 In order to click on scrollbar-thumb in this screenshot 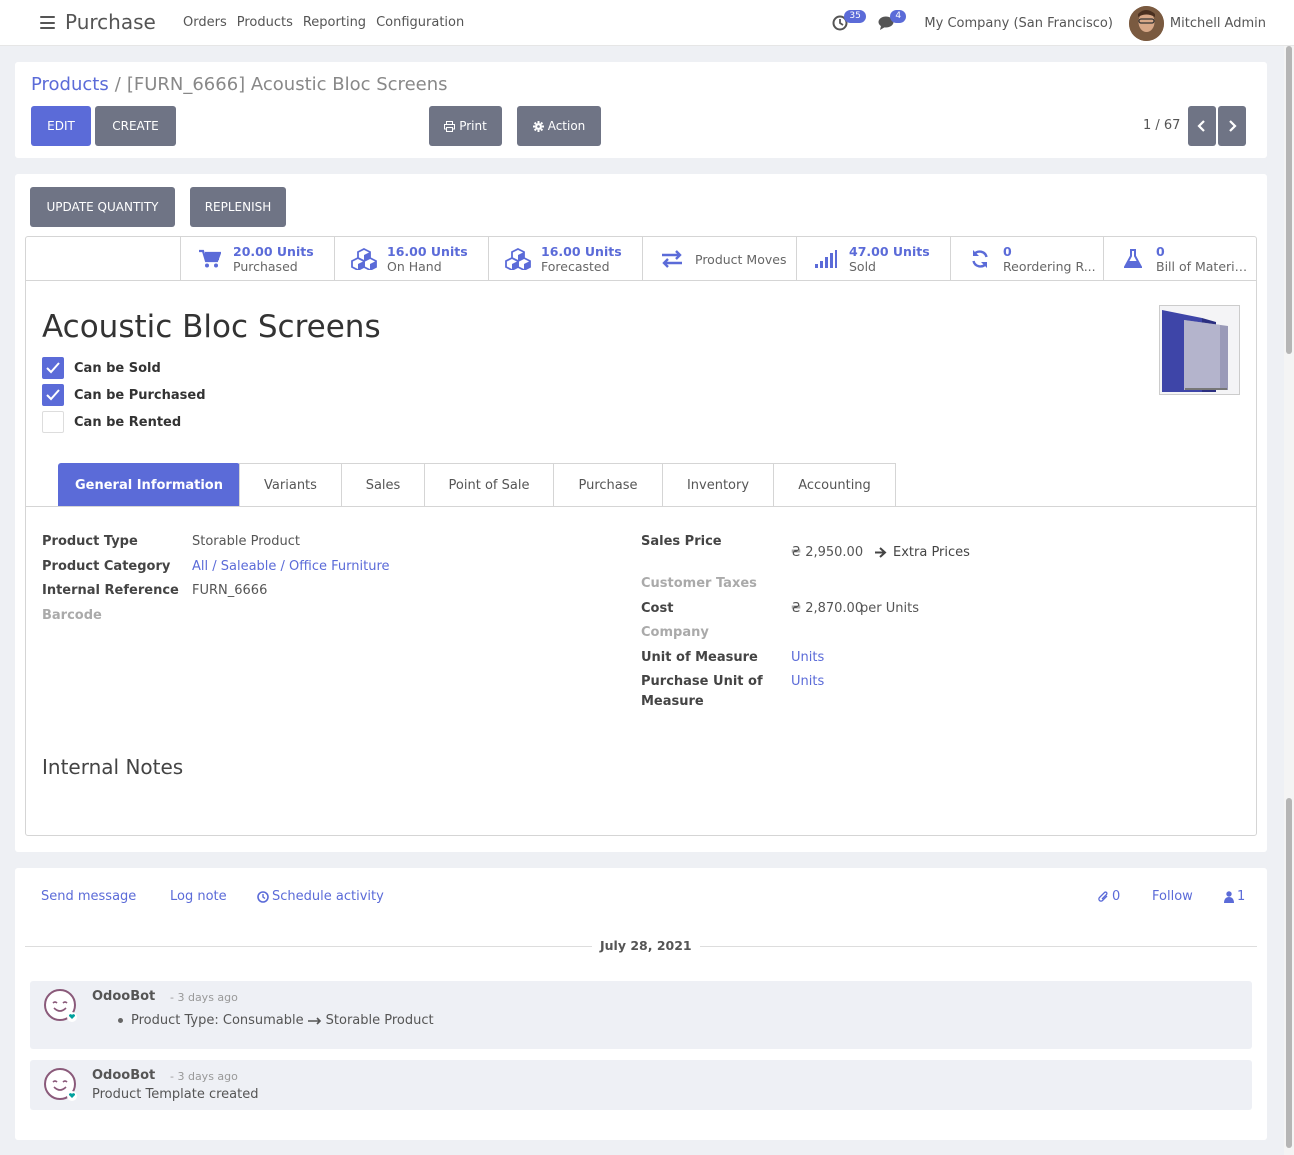, I will do `click(1289, 200)`.